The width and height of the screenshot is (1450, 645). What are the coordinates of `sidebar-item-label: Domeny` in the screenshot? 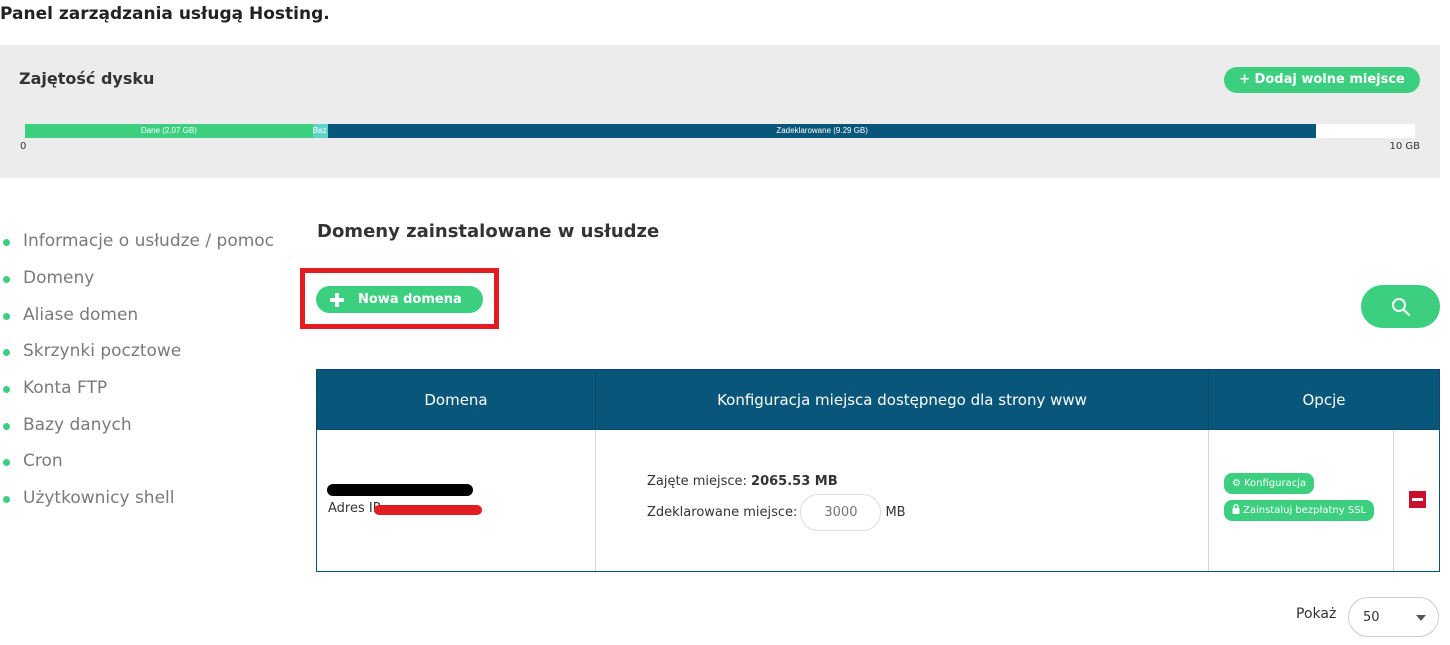 It's located at (59, 278).